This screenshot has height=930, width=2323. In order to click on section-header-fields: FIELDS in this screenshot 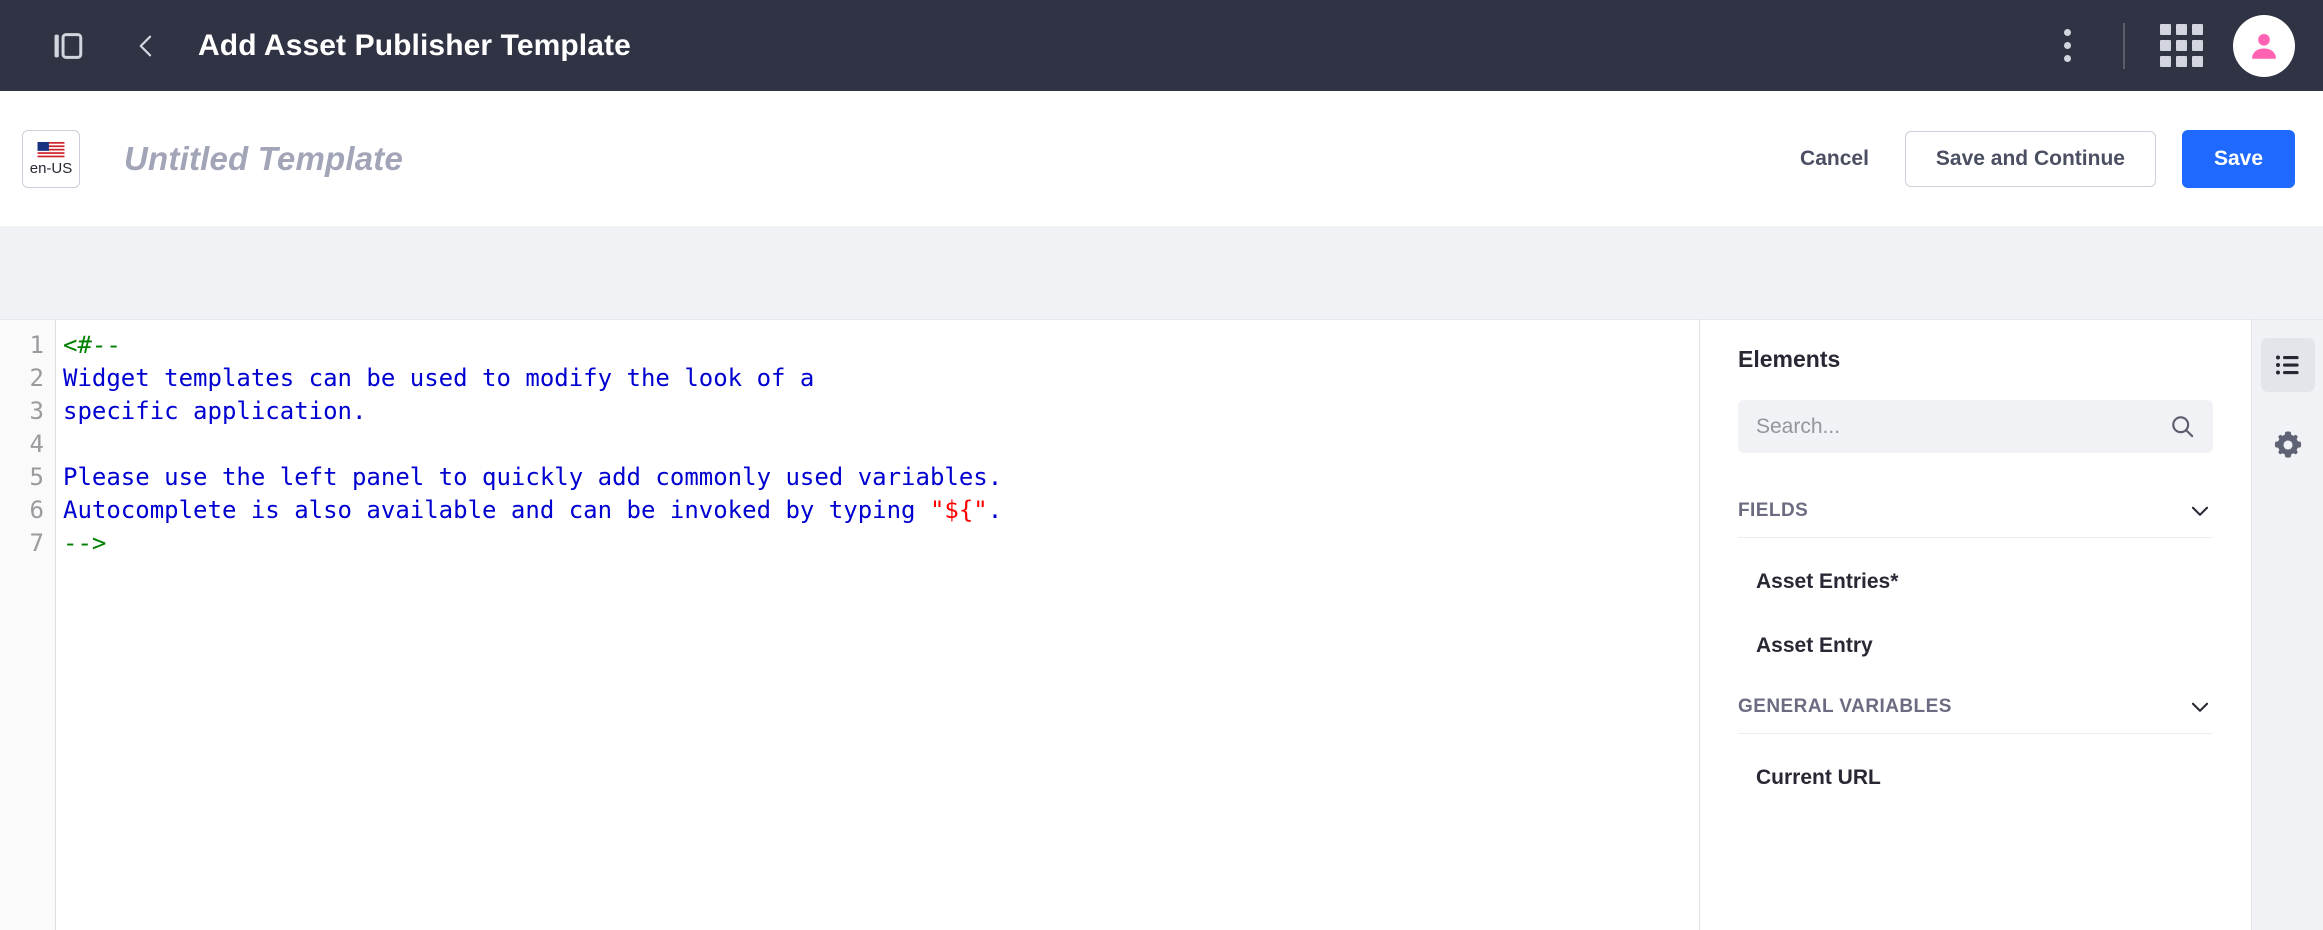, I will do `click(1975, 518)`.